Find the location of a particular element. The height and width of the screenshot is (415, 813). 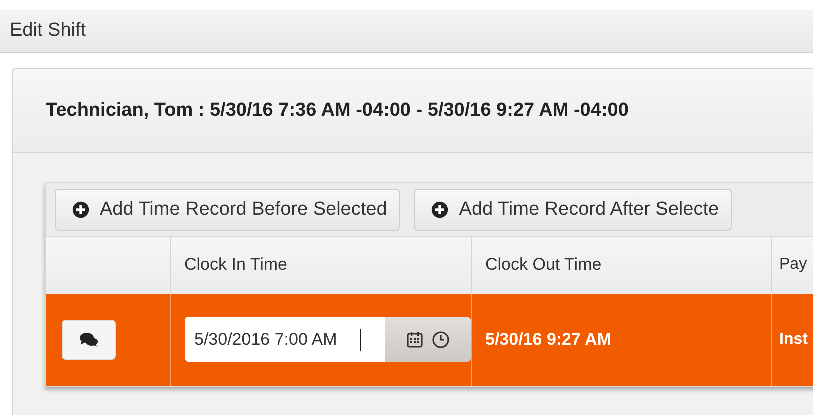

clock-icon is located at coordinates (441, 339).